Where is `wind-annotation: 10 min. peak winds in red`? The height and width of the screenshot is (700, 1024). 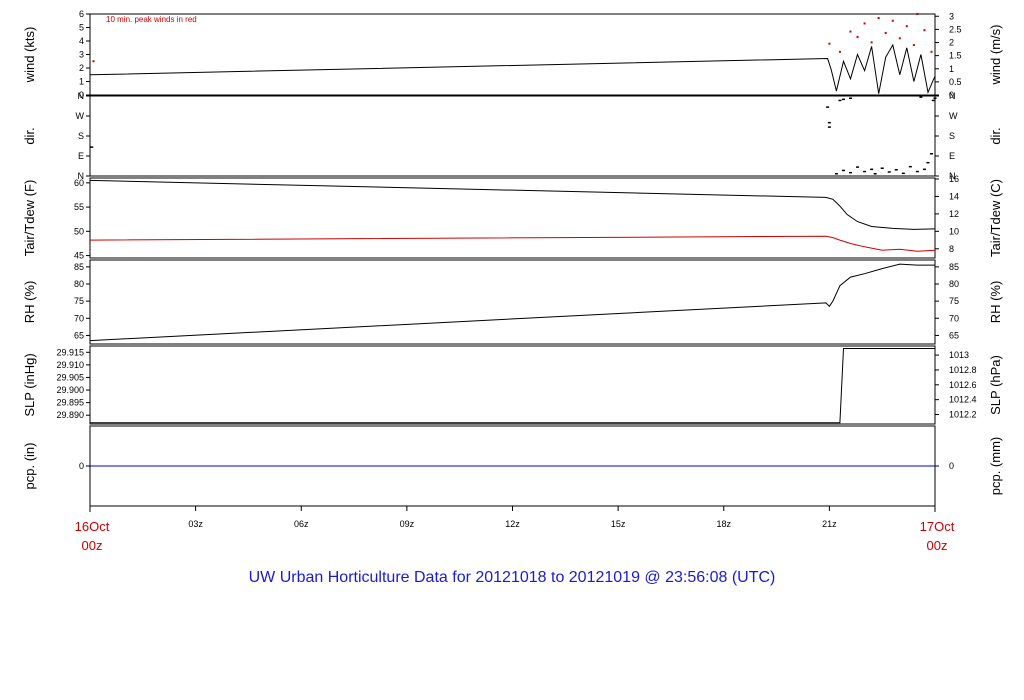 wind-annotation: 10 min. peak winds in red is located at coordinates (151, 19).